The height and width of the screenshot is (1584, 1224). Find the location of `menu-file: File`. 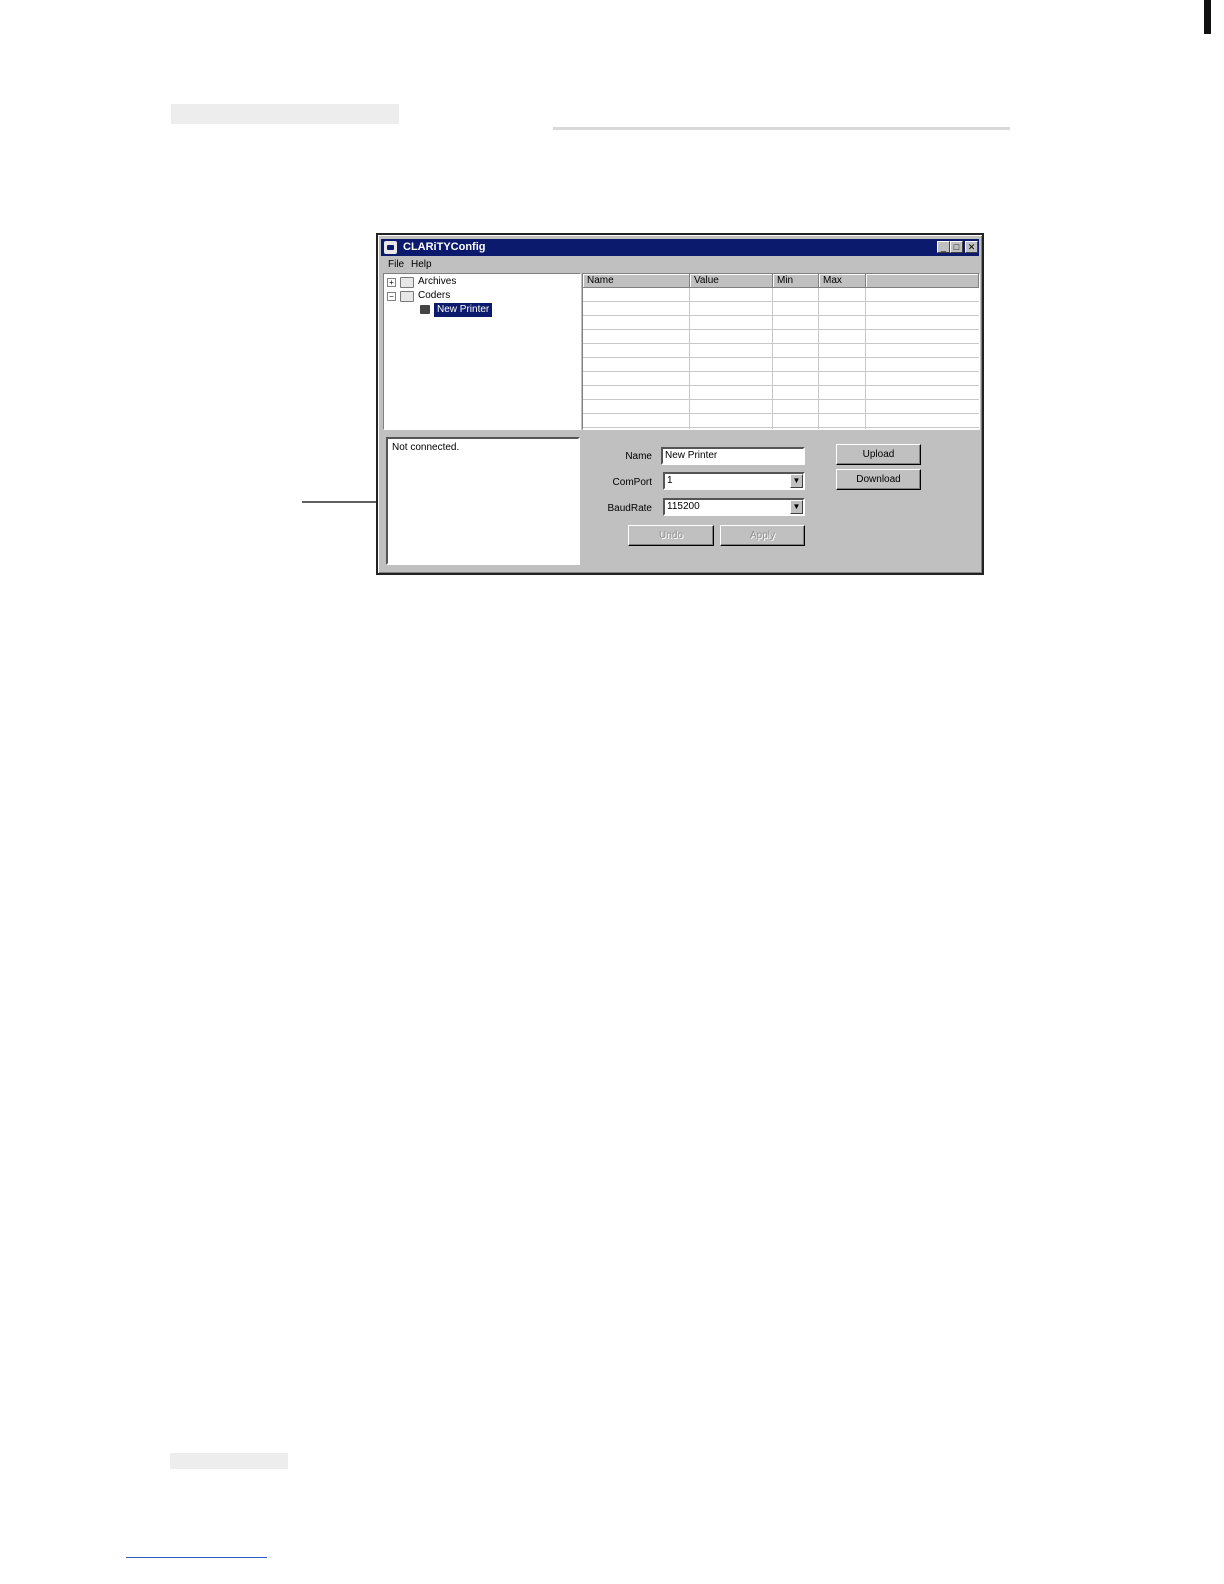

menu-file: File is located at coordinates (396, 264).